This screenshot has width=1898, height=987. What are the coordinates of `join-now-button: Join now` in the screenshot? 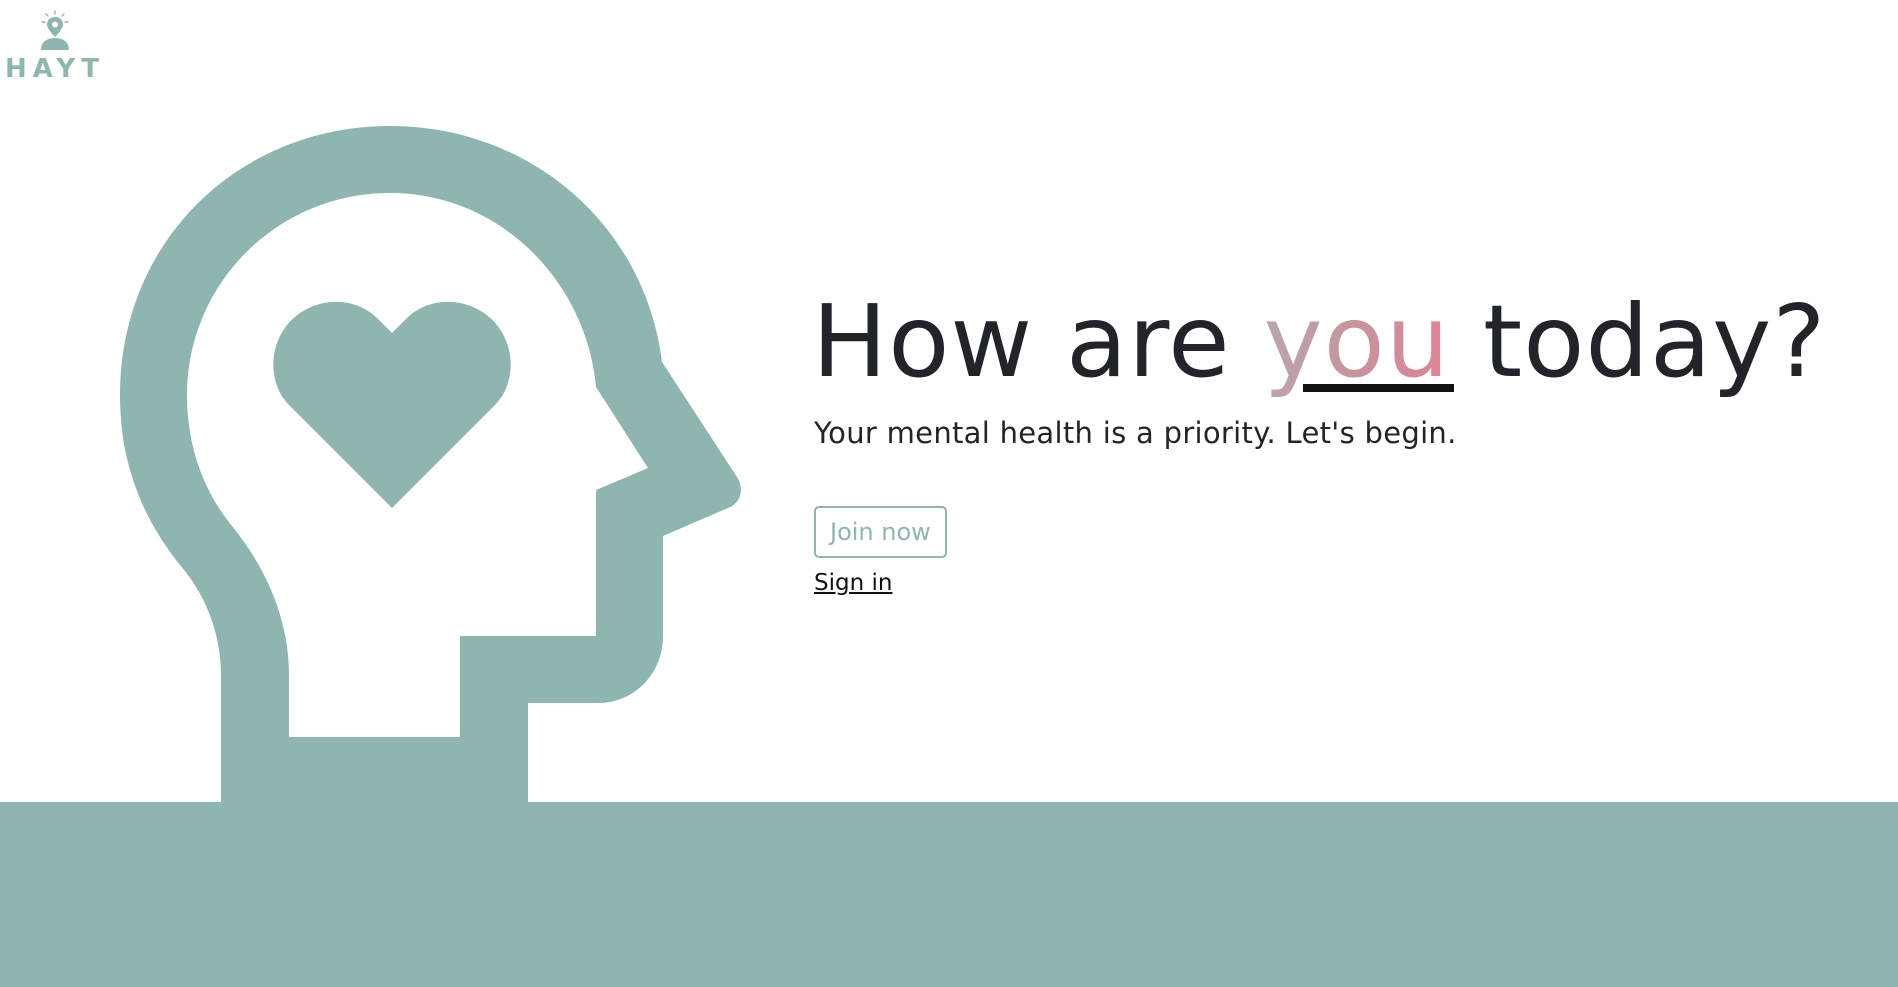 It's located at (880, 532).